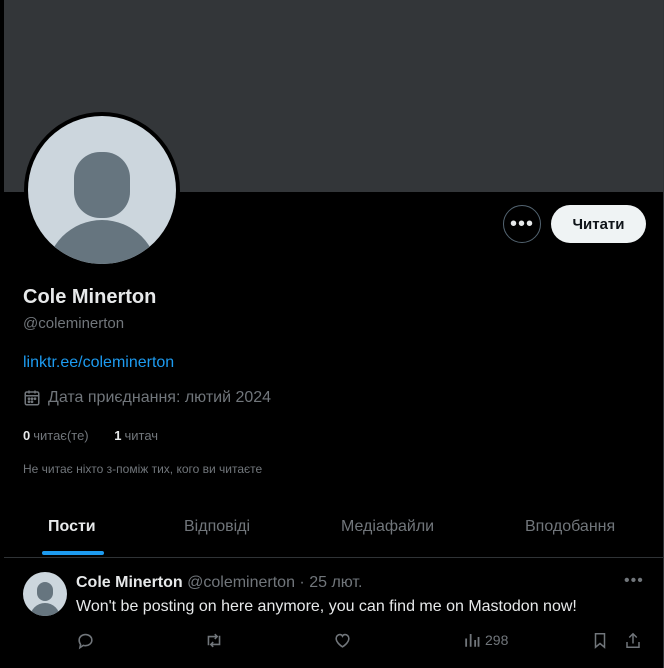 This screenshot has width=664, height=668. I want to click on reply-button, so click(85, 640).